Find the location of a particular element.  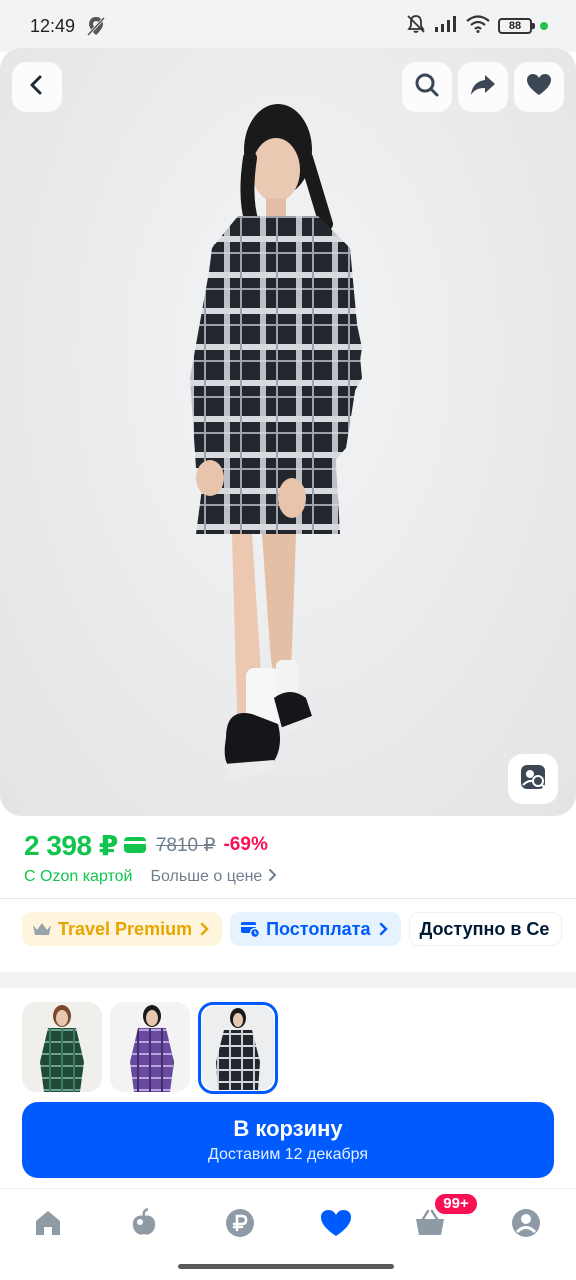

chip-postpay-label: Постоплата is located at coordinates (318, 928).